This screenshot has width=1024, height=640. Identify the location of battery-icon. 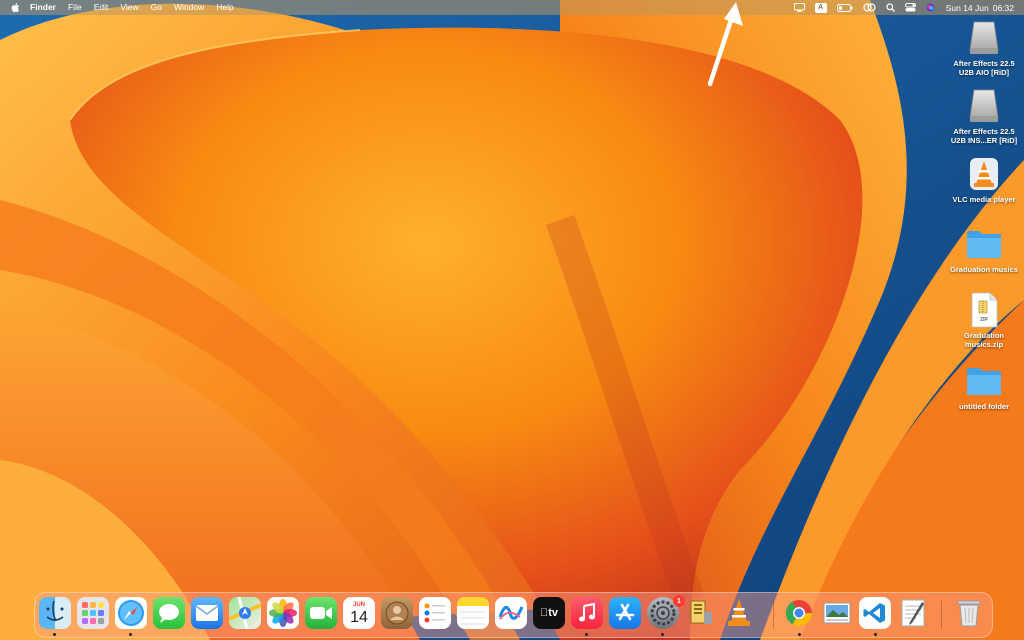
(844, 7).